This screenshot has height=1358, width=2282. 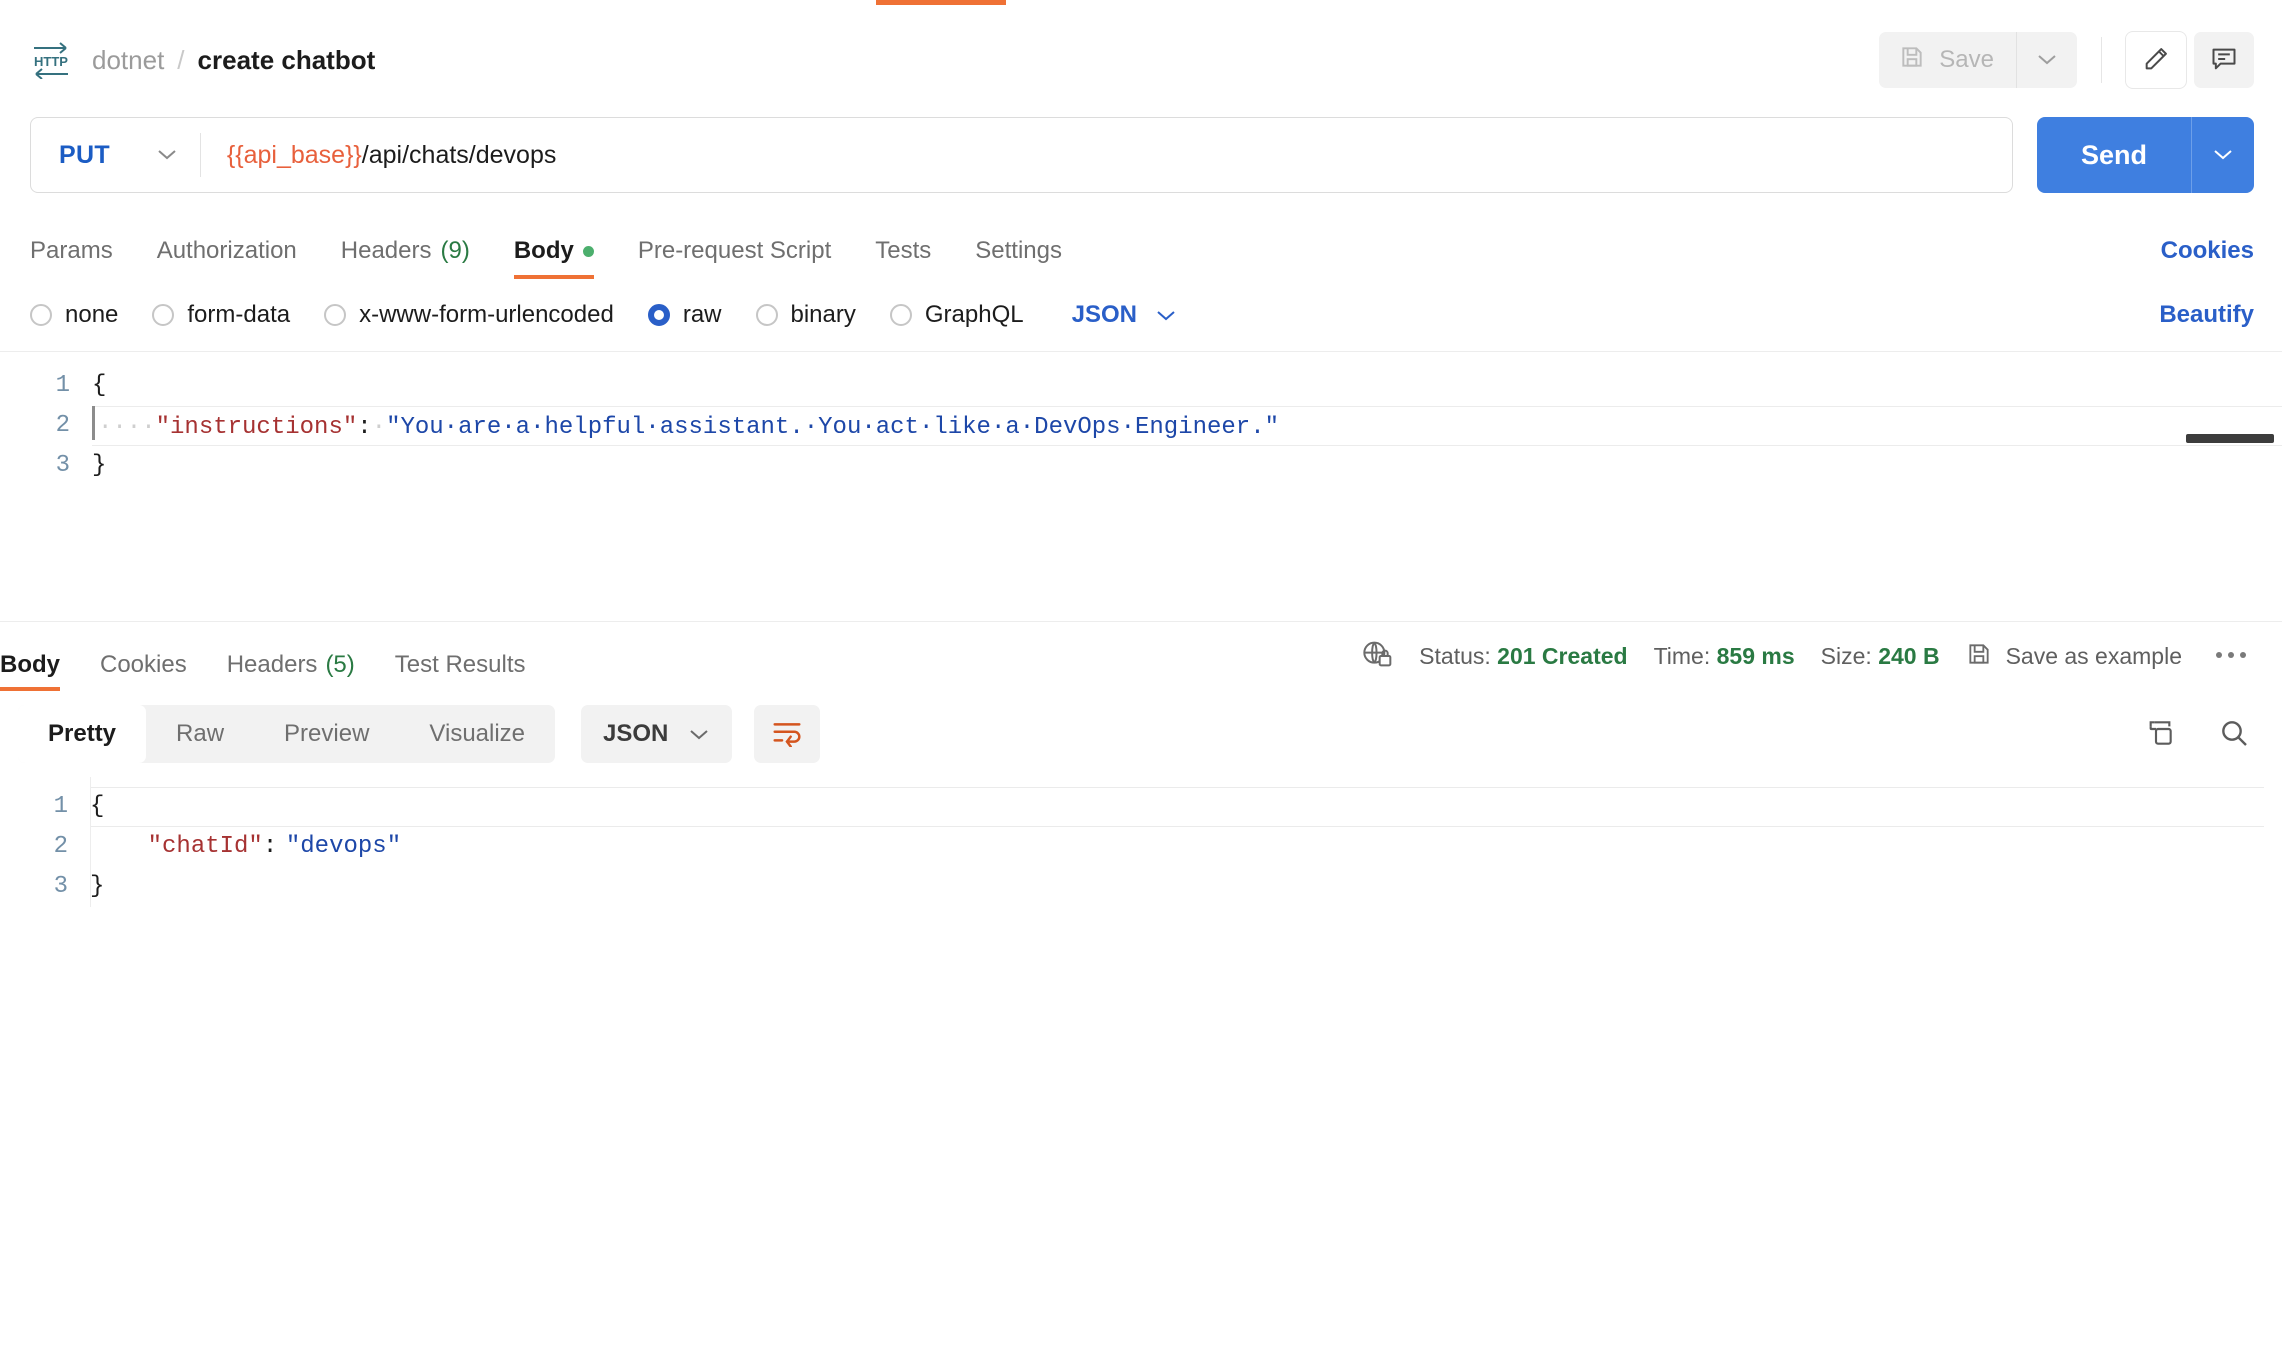 I want to click on body-type-x-www-form-urlencoded: x-www-form-urlencoded, so click(x=469, y=315).